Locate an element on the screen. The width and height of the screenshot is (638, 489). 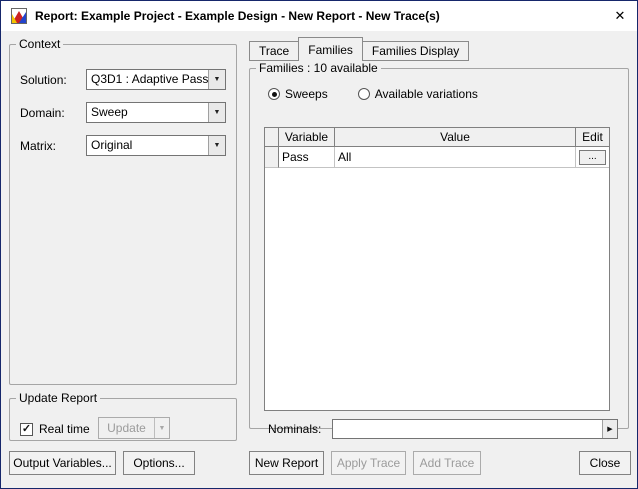
matrix-label: Matrix: is located at coordinates (38, 145).